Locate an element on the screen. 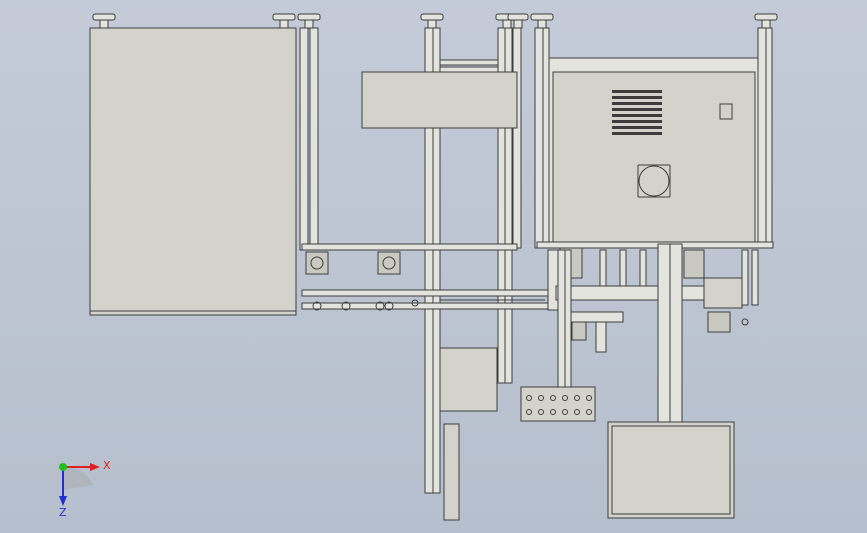  left-cabinet is located at coordinates (193, 171).